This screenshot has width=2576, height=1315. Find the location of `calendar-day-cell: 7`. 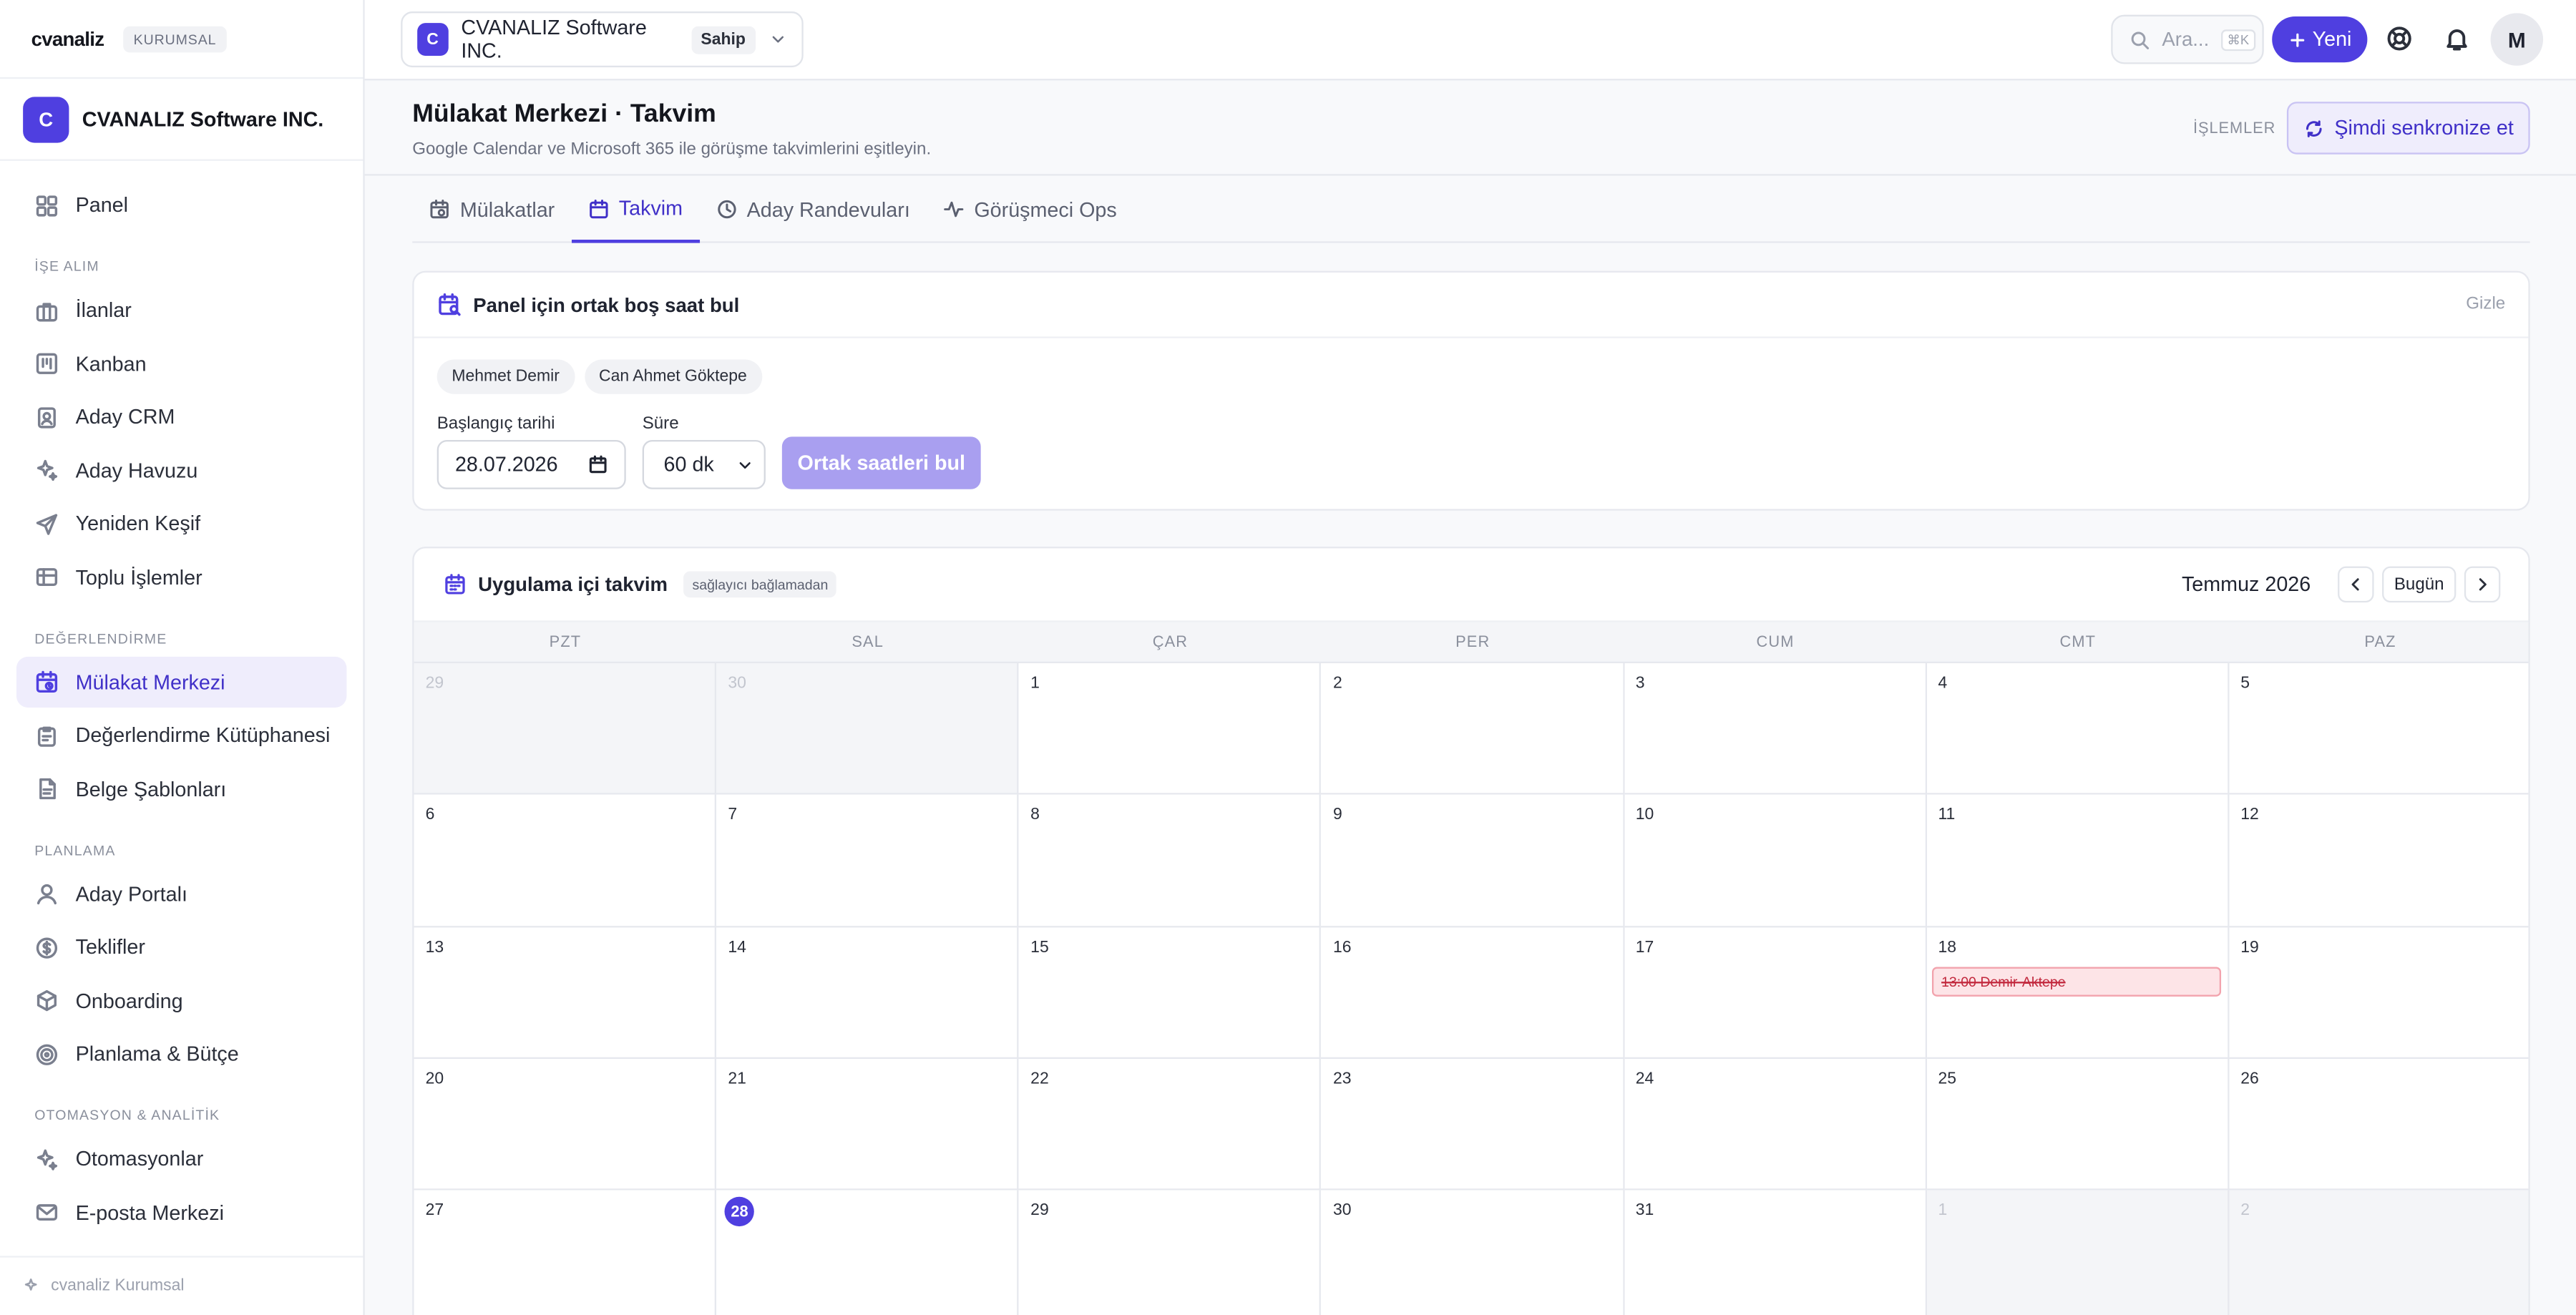

calendar-day-cell: 7 is located at coordinates (868, 861).